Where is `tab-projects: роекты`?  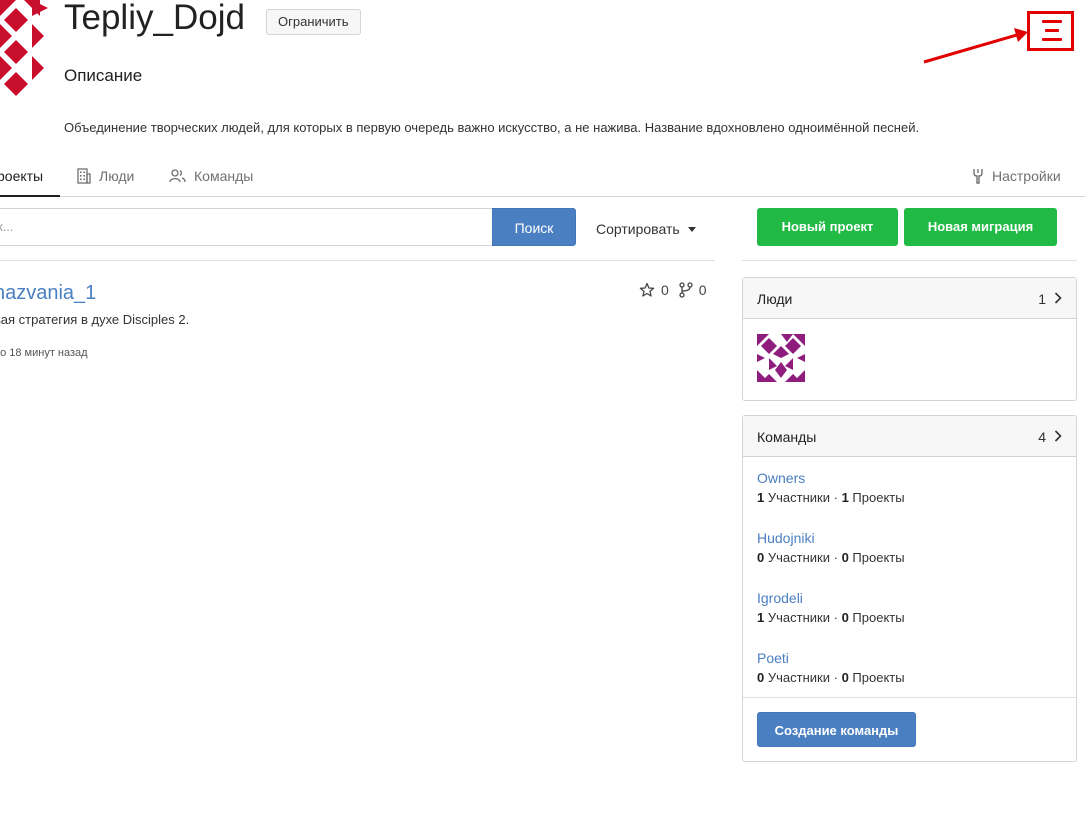
tab-projects: роекты is located at coordinates (21, 176).